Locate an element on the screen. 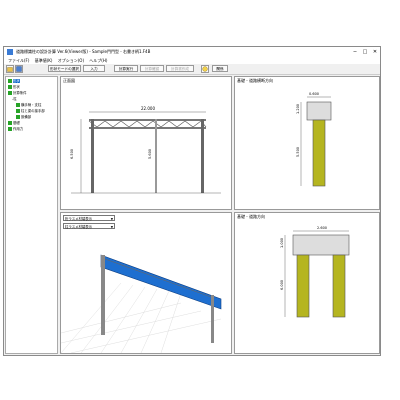 Image resolution: width=400 pixels, height=400 pixels. beam-display-dropdown: 桁ラスメ材端表示 ▼ is located at coordinates (89, 218).